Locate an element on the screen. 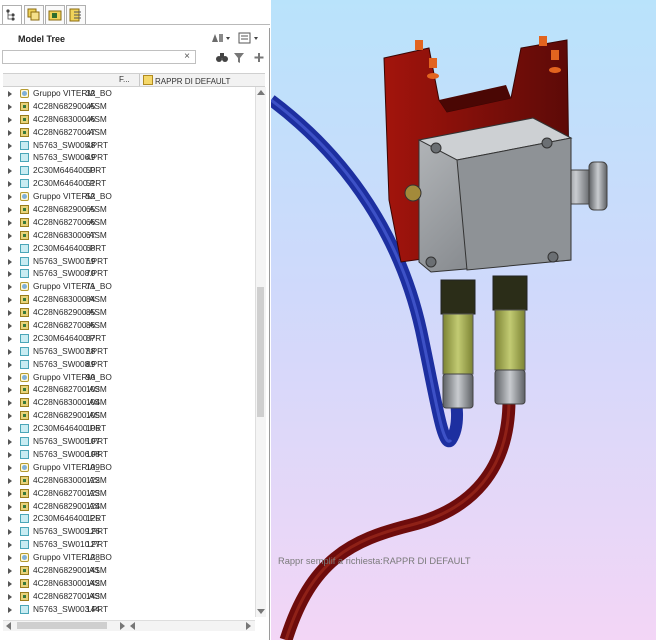  tree-row: Gruppo VITERIA_BO 52 is located at coordinates (129, 196).